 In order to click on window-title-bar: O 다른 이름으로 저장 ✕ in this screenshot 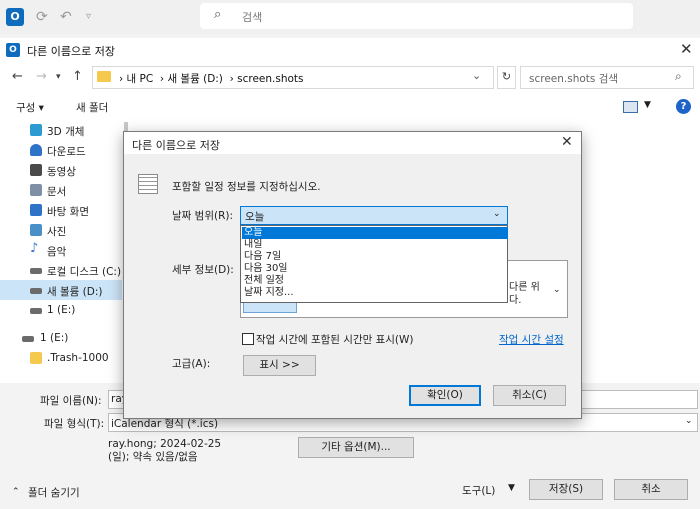, I will do `click(350, 50)`.